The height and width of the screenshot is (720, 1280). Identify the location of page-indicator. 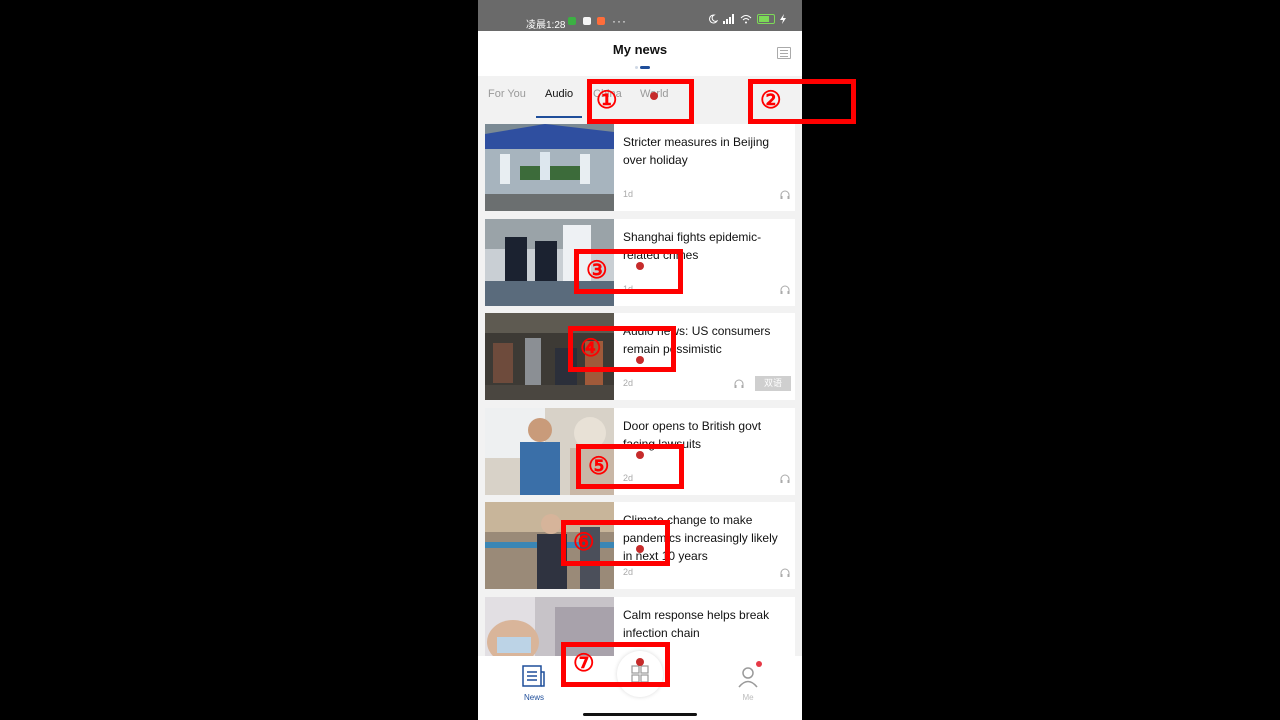
(642, 67).